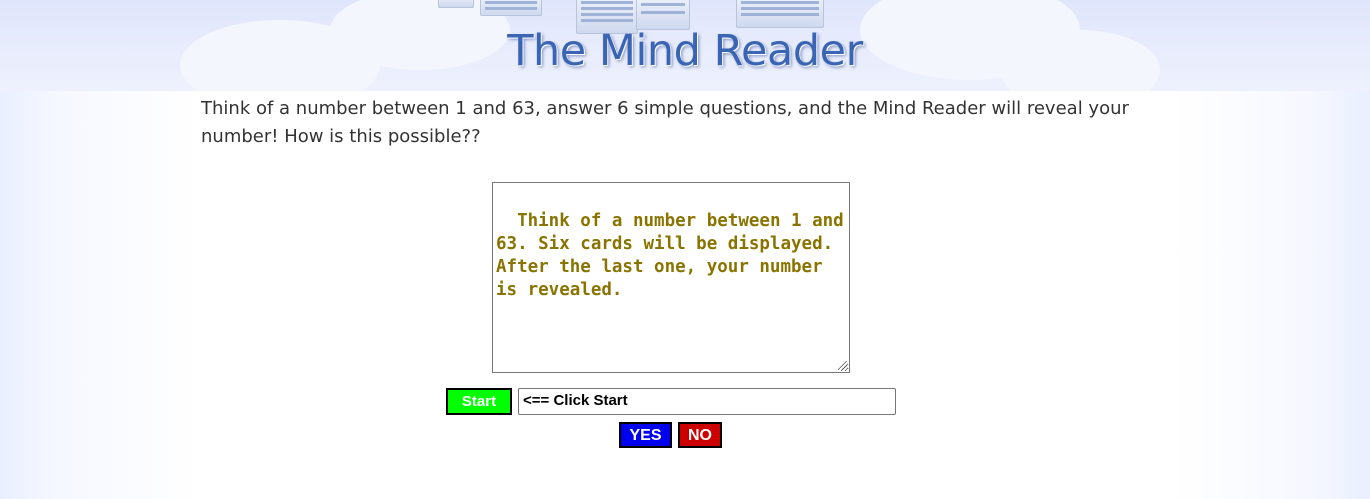 The width and height of the screenshot is (1370, 499). What do you see at coordinates (645, 435) in the screenshot?
I see `yes-button: YES` at bounding box center [645, 435].